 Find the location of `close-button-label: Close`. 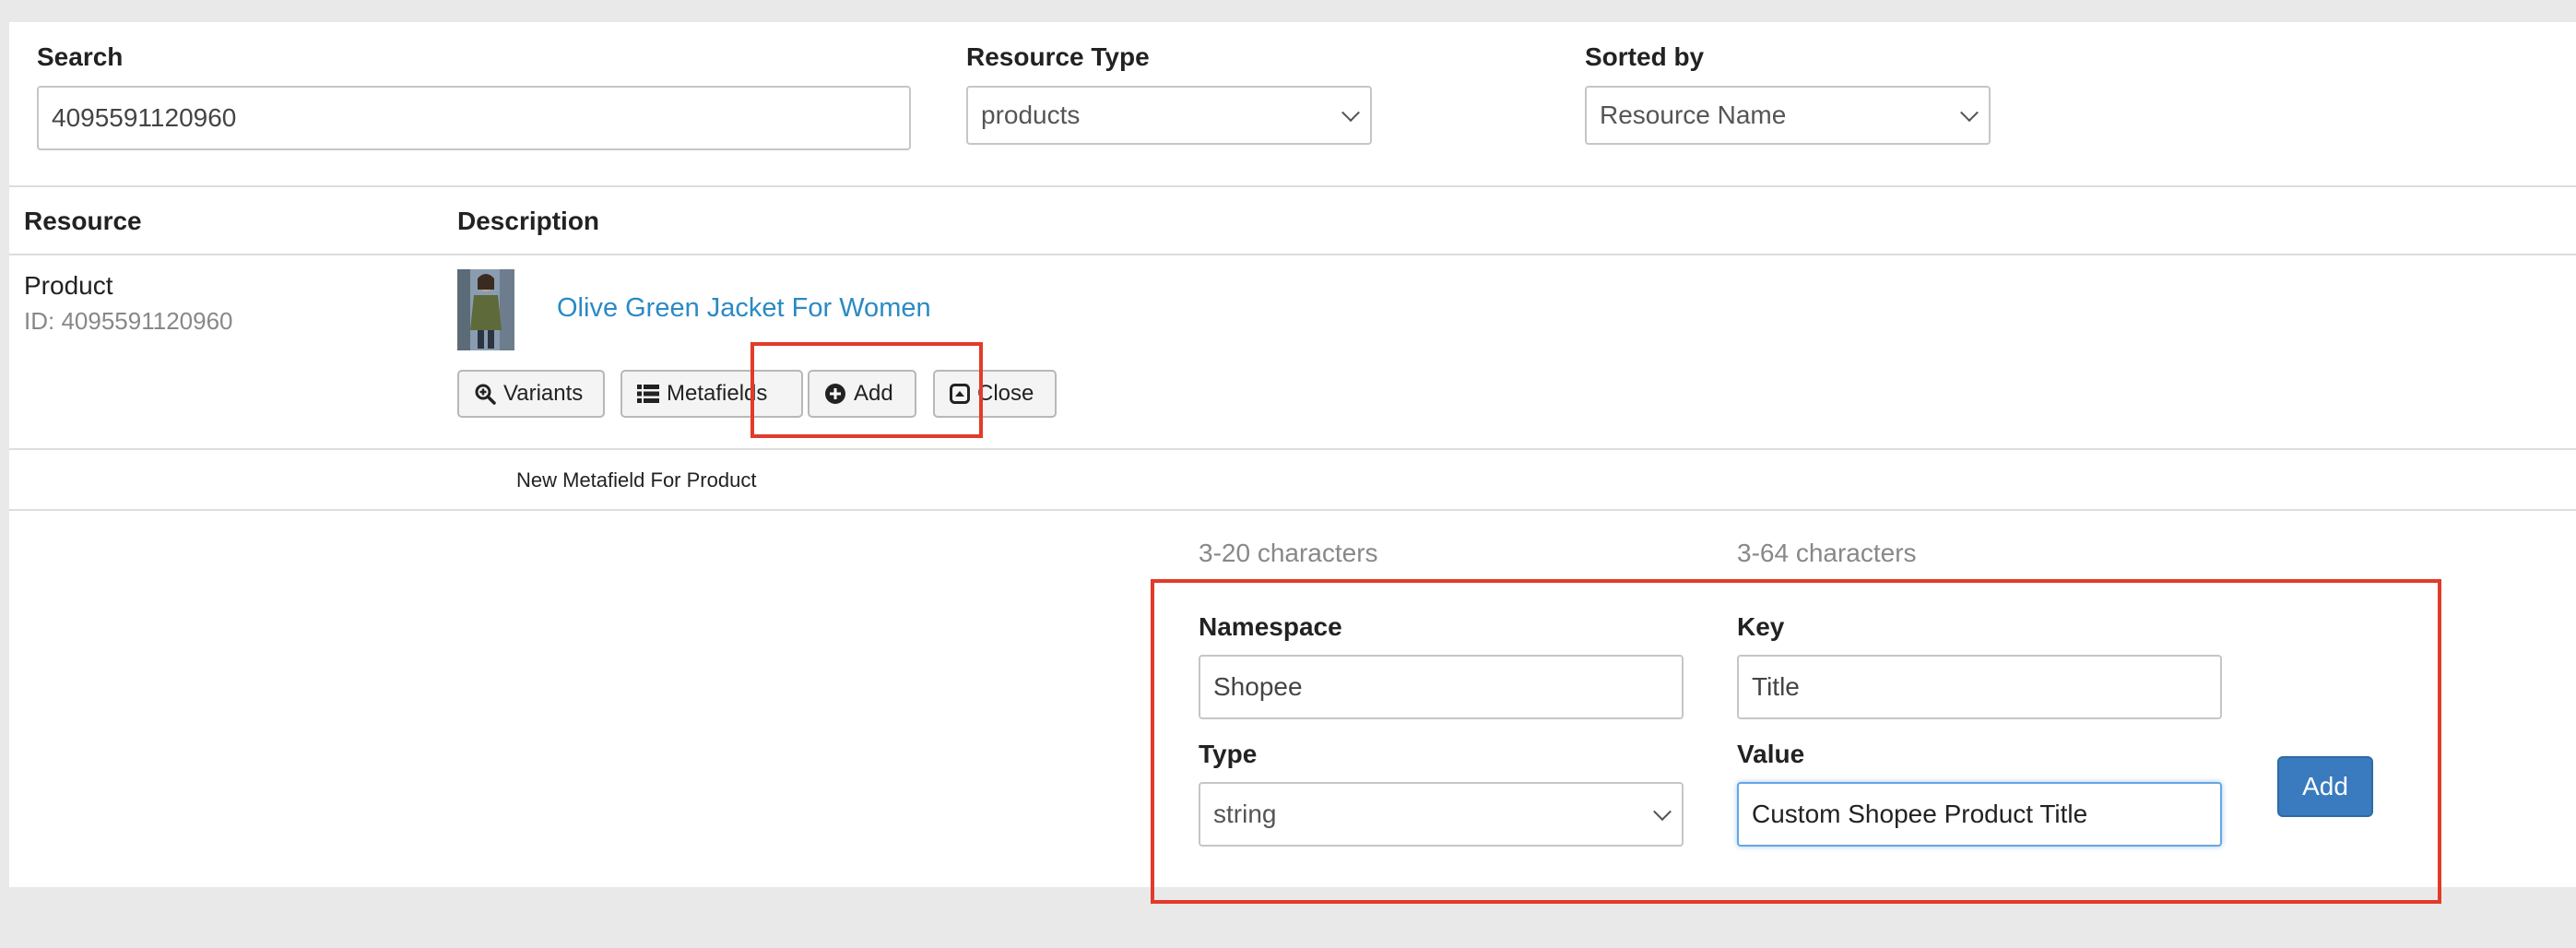

close-button-label: Close is located at coordinates (1005, 394).